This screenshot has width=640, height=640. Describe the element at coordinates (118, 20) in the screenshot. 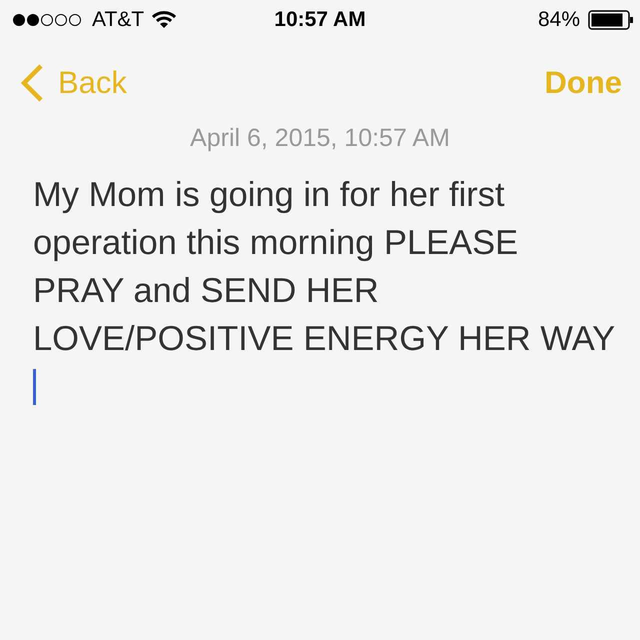

I see `carrier-name: AT&T` at that location.